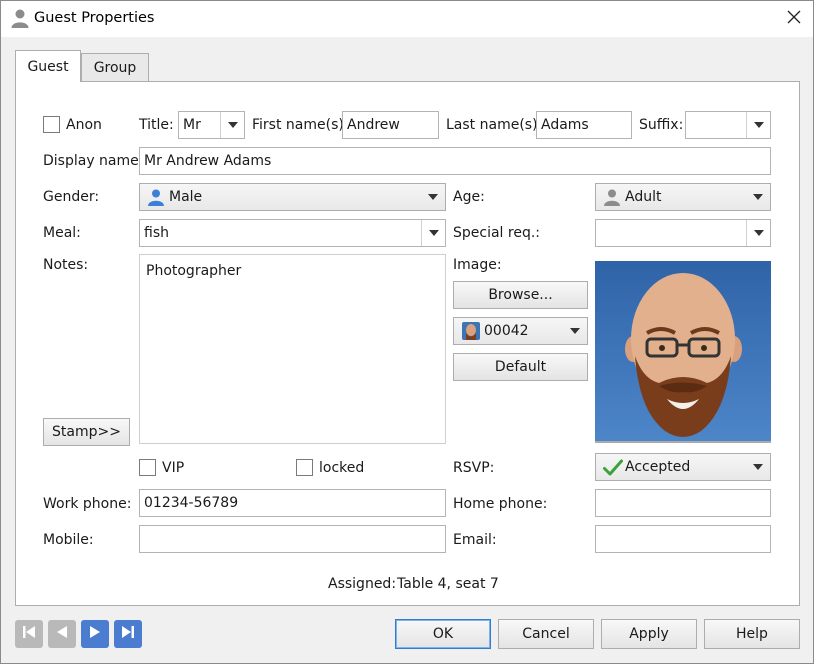  What do you see at coordinates (292, 233) in the screenshot?
I see `meal-combo: fish` at bounding box center [292, 233].